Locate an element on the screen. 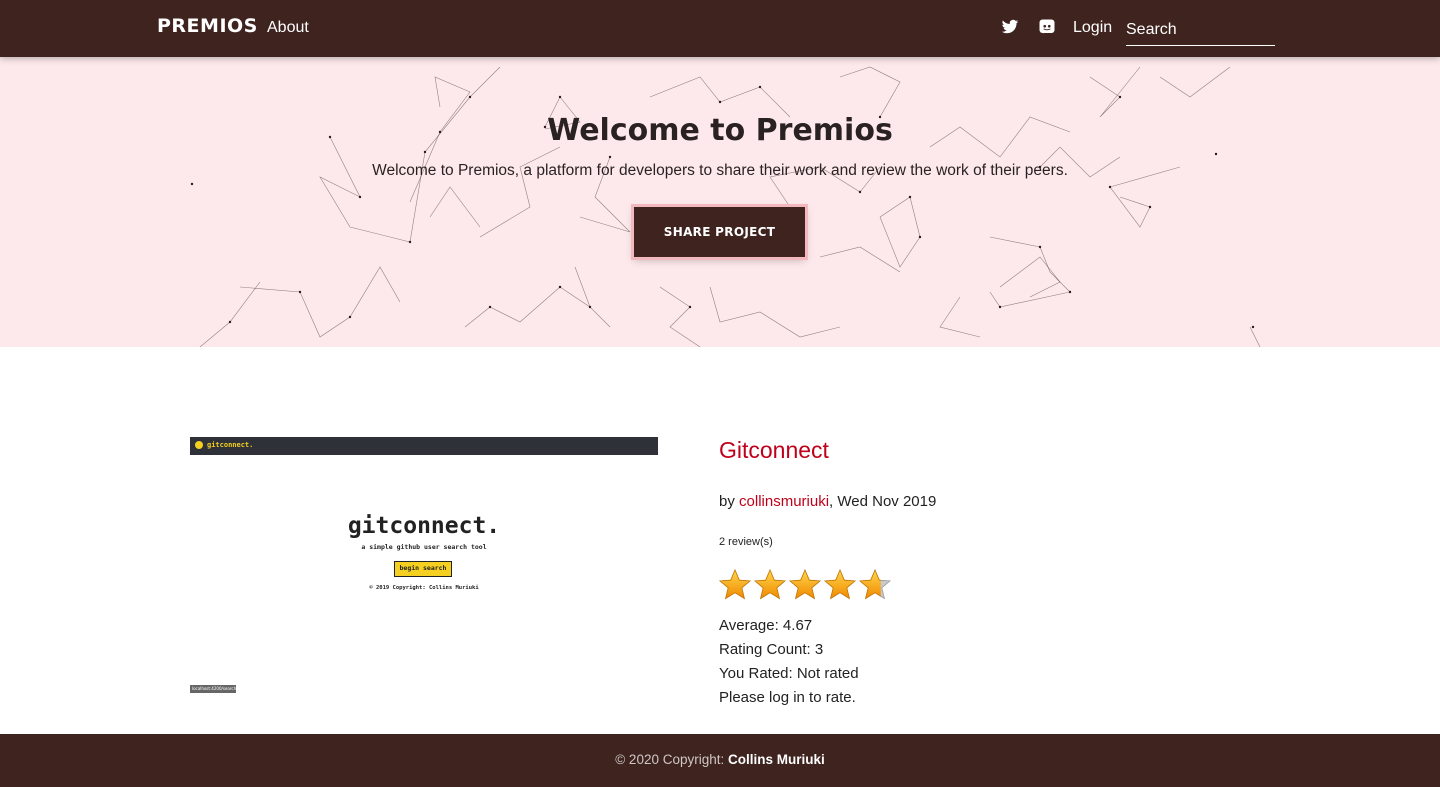 This screenshot has height=787, width=1440. byline-prefix: by is located at coordinates (729, 501).